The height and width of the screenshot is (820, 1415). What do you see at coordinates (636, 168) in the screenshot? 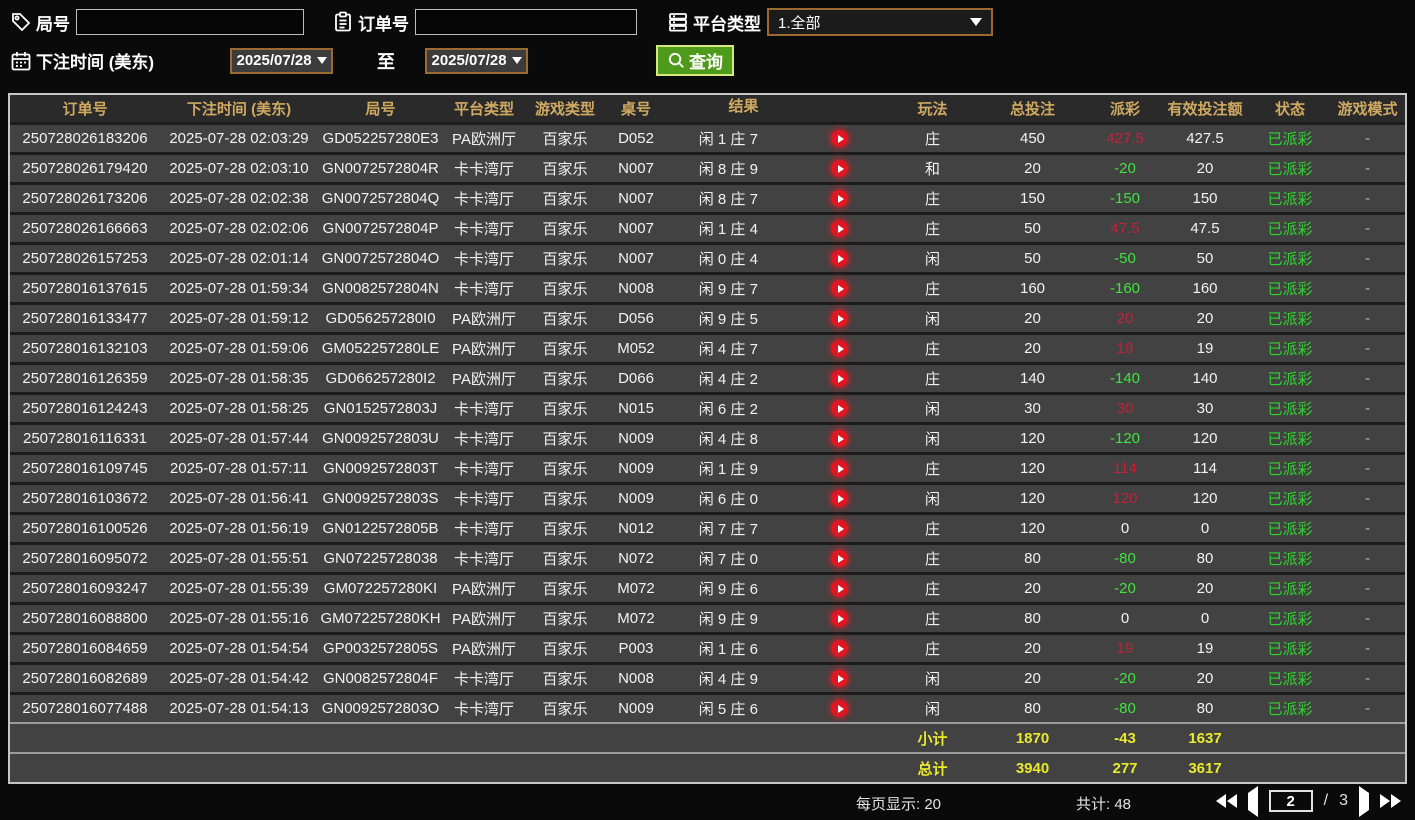
I see `cell-table-no: N007` at bounding box center [636, 168].